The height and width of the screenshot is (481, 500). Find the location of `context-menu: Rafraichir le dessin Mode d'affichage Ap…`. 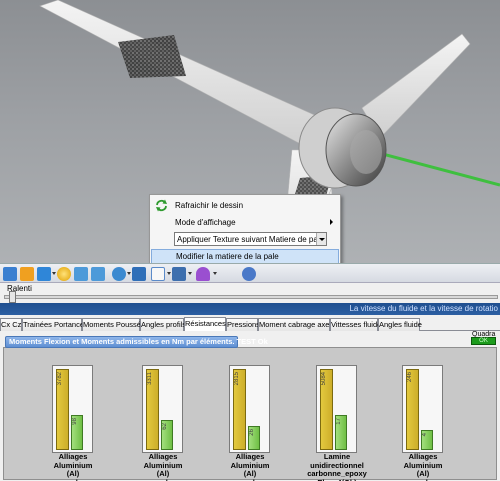

context-menu: Rafraichir le dessin Mode d'affichage Ap… is located at coordinates (245, 228).